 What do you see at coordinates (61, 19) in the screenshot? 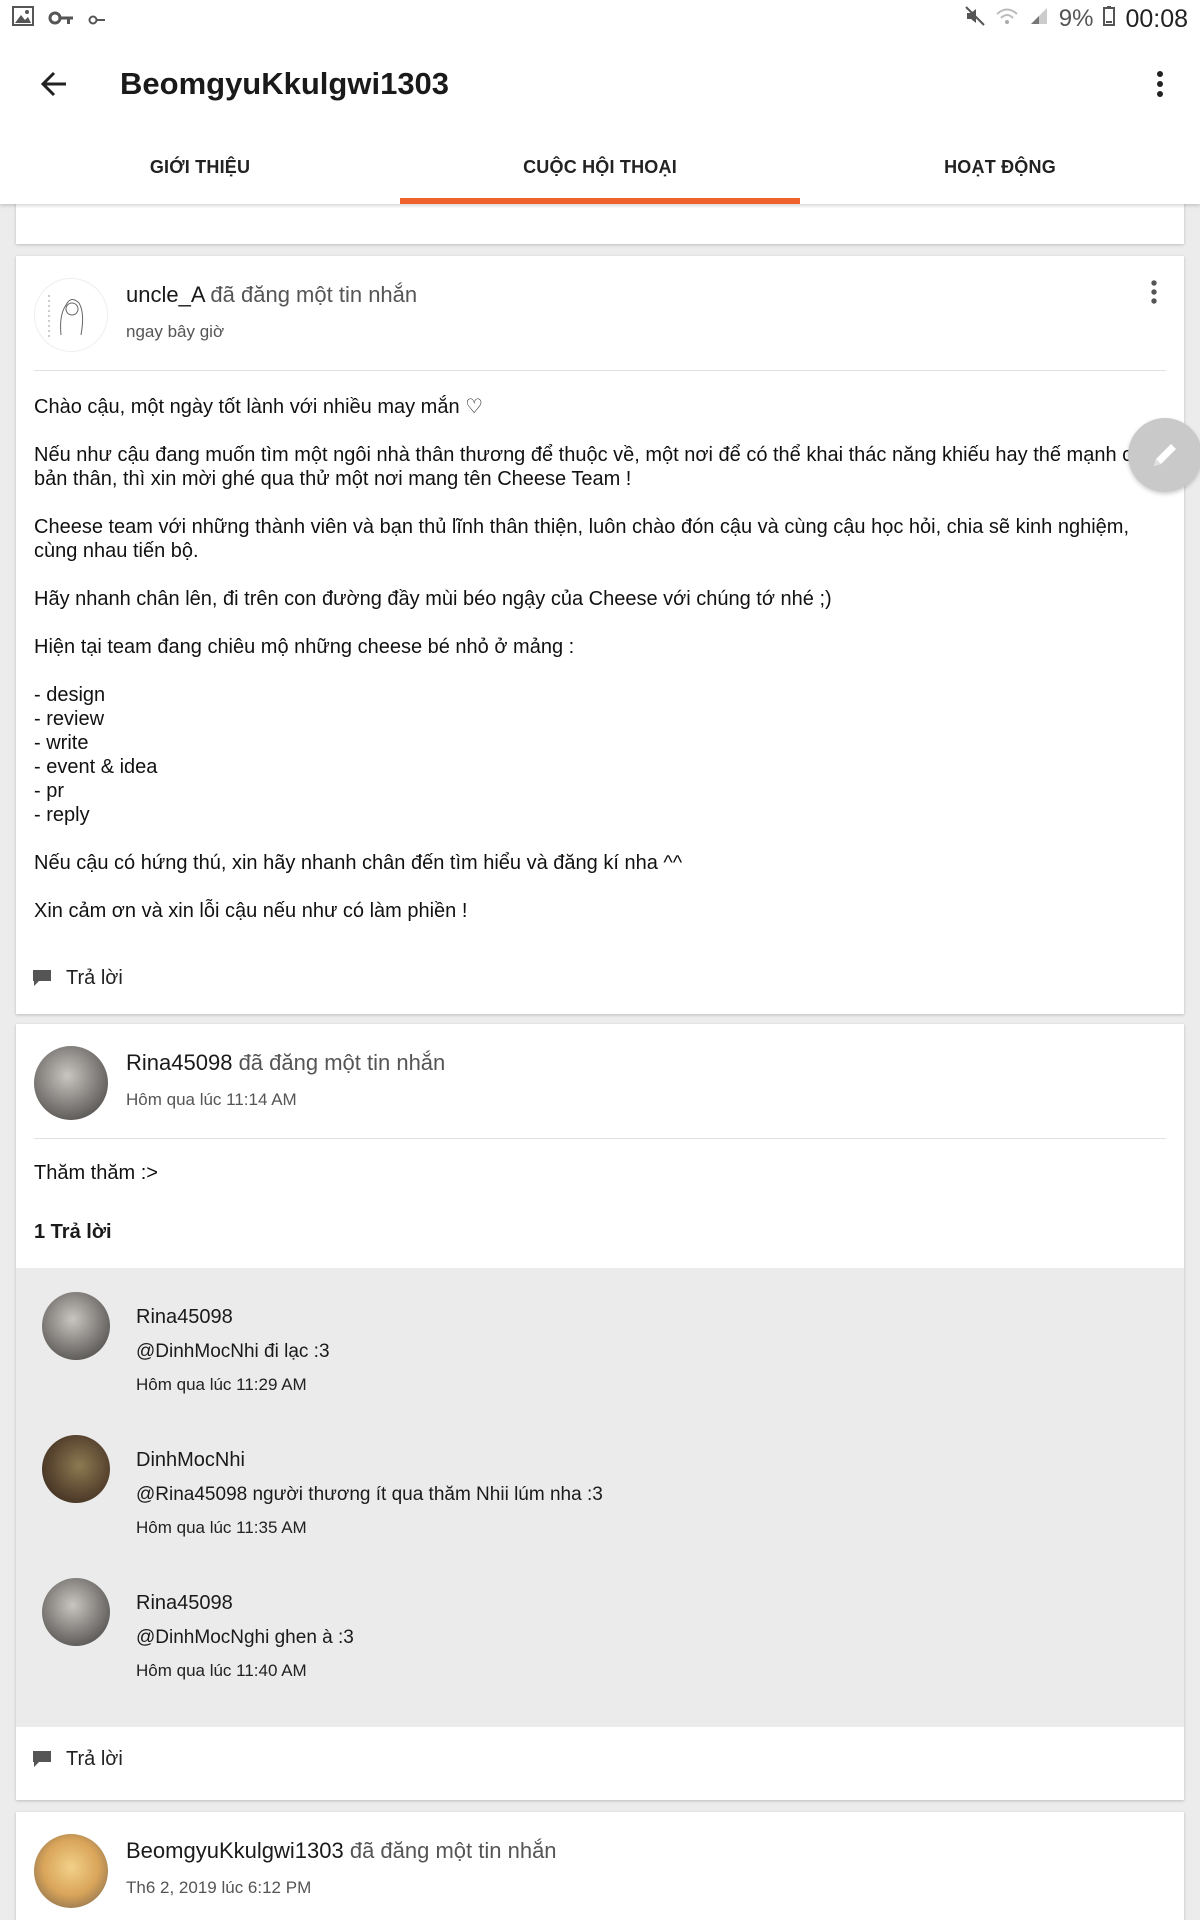
I see `key-icon` at bounding box center [61, 19].